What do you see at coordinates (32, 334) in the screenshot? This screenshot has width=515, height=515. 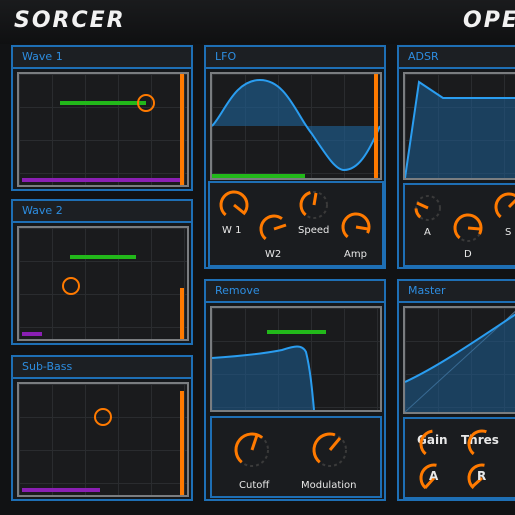 I see `wave2-range-bar` at bounding box center [32, 334].